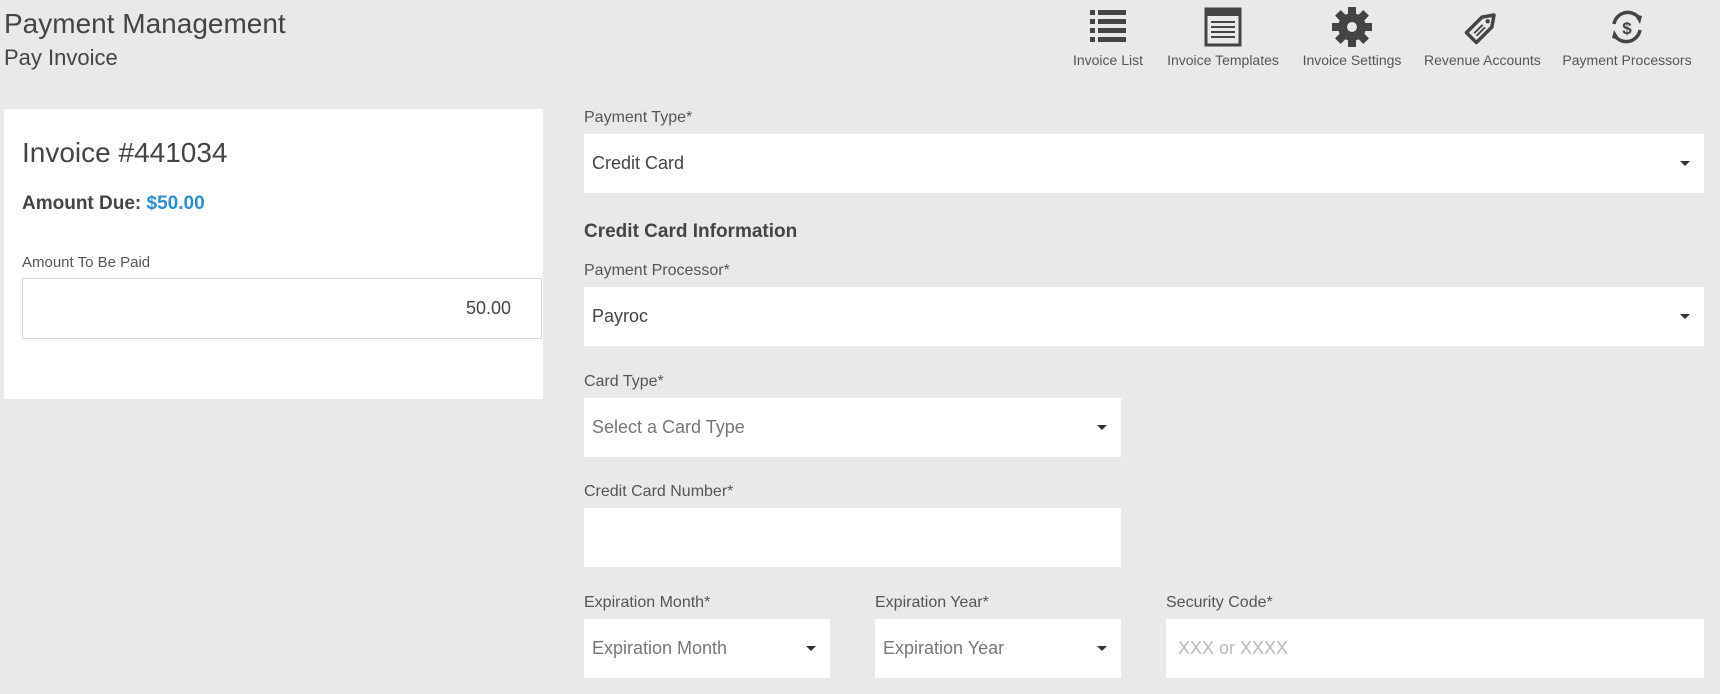  Describe the element at coordinates (1223, 60) in the screenshot. I see `invoice-templates-label: Invoice Templates` at that location.